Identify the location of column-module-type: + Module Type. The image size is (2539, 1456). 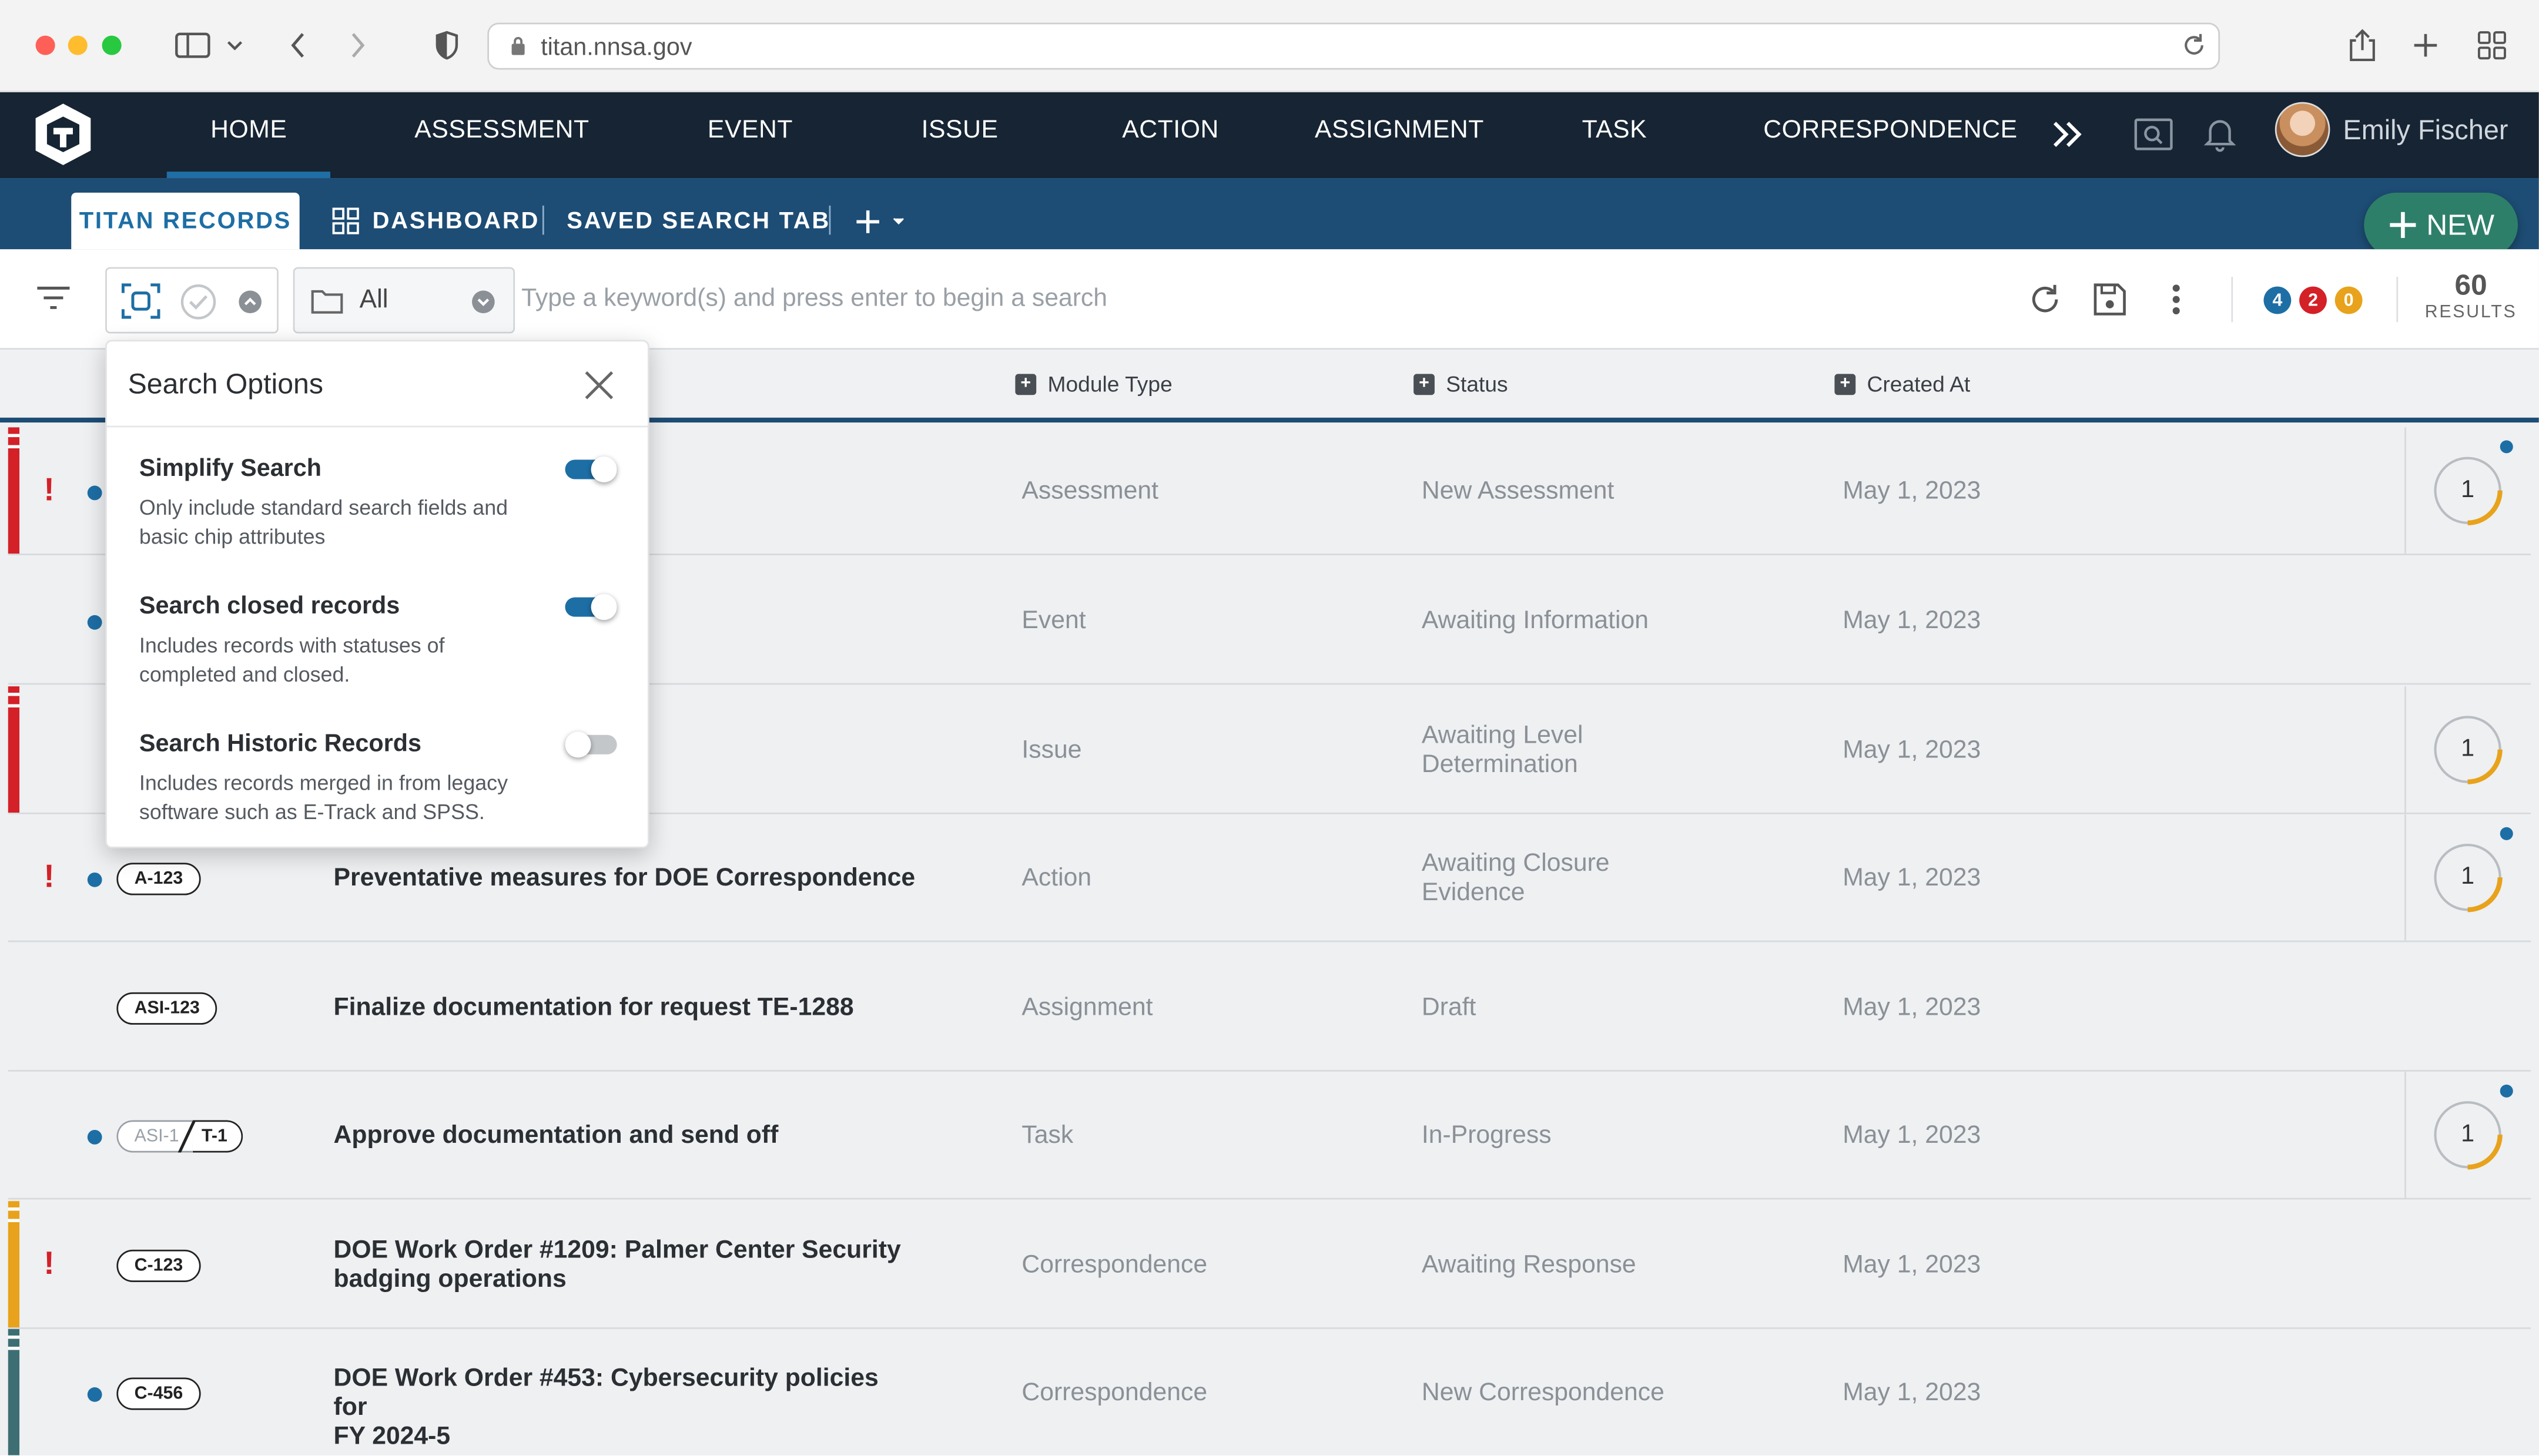
(1094, 385).